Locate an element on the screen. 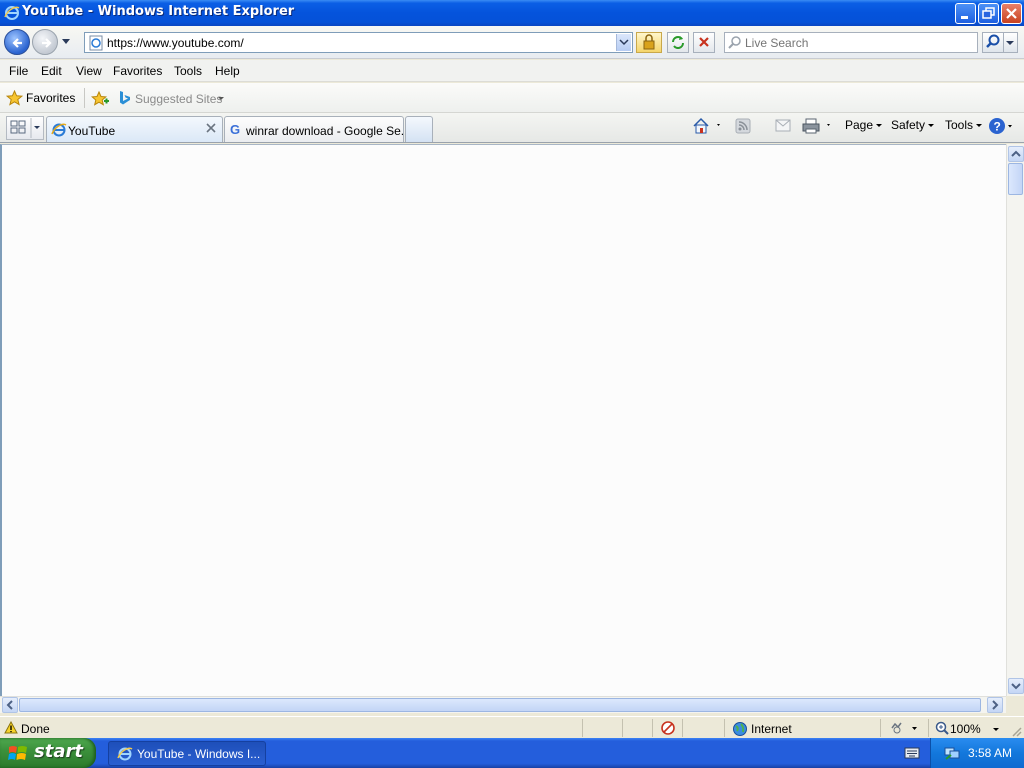  network-icon is located at coordinates (952, 753).